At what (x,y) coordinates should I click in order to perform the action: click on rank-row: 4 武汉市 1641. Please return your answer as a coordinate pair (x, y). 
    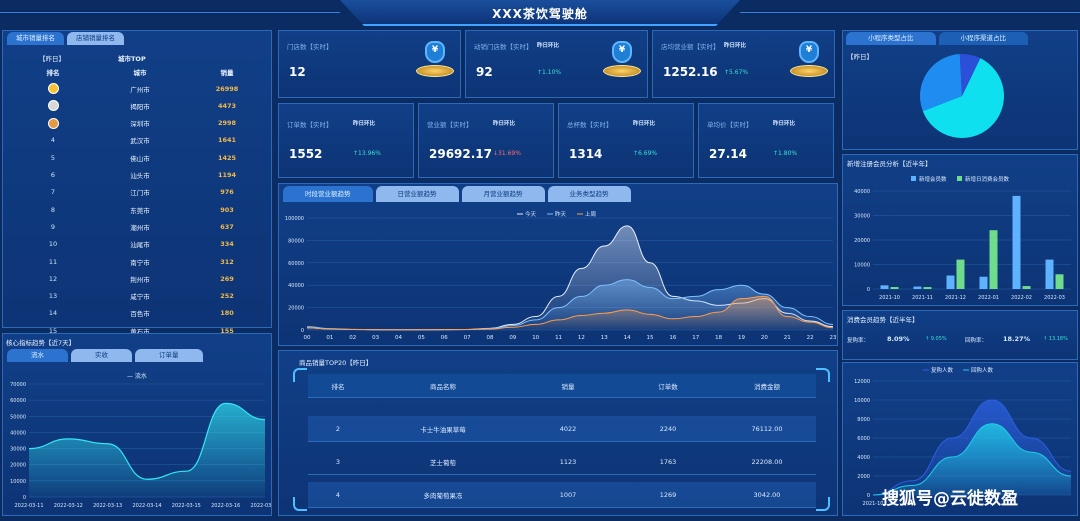
    Looking at the image, I should click on (140, 140).